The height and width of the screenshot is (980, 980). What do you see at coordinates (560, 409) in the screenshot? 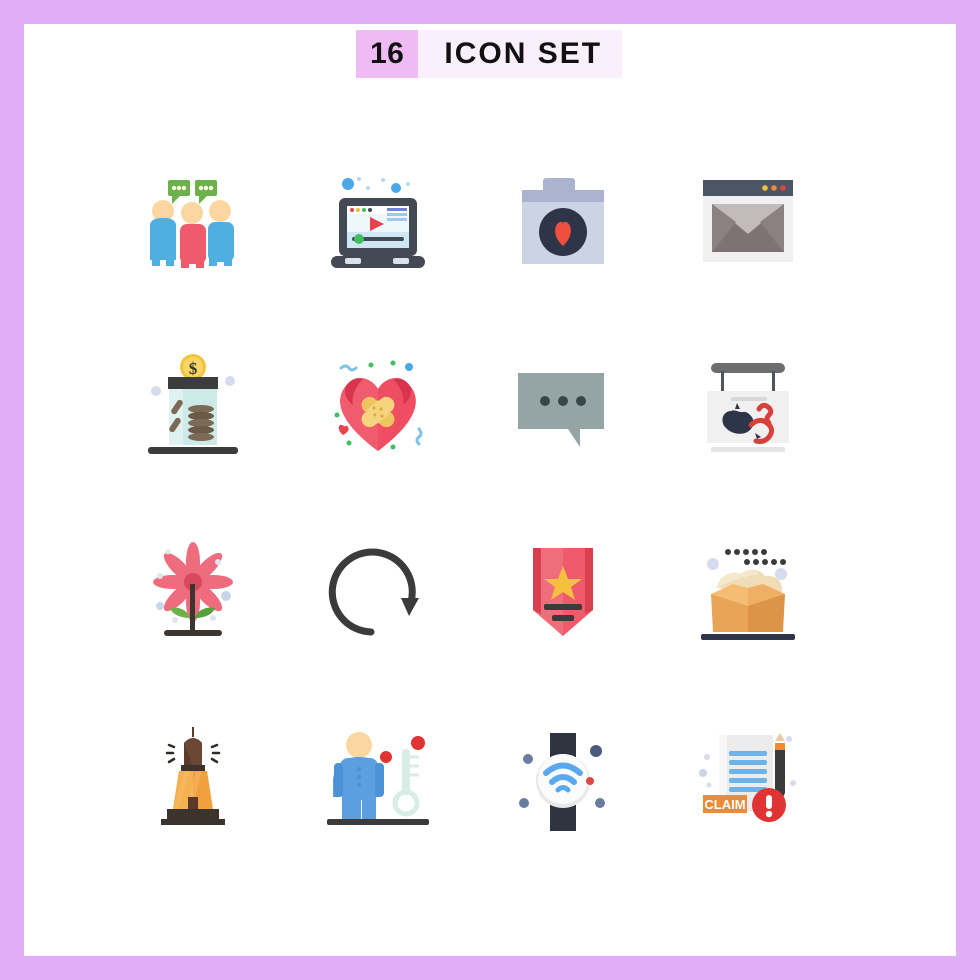
I see `chat-bubble-dots-icon` at bounding box center [560, 409].